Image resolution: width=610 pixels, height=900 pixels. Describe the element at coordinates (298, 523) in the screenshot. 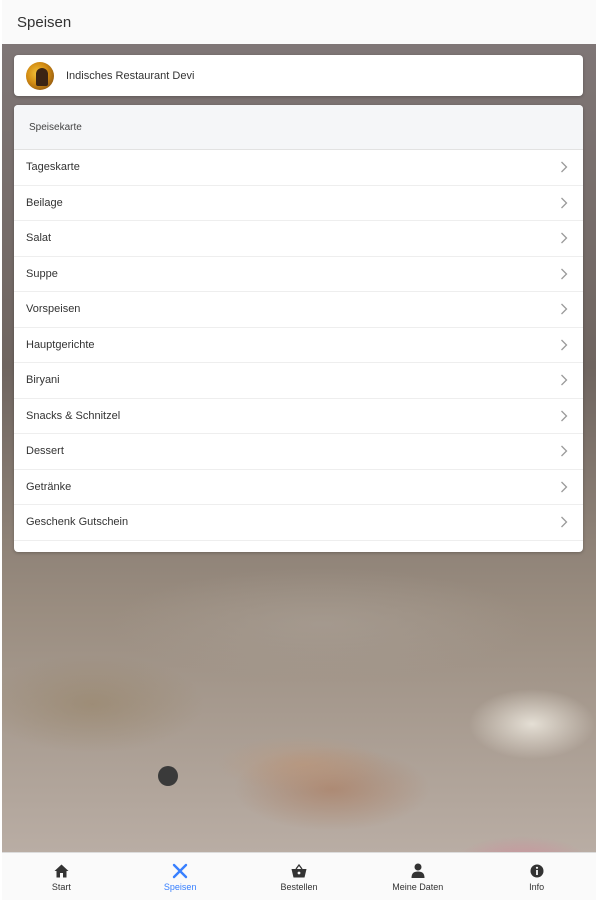

I see `menu-item-geschenk-gutschein: Geschenk Gutschein` at that location.